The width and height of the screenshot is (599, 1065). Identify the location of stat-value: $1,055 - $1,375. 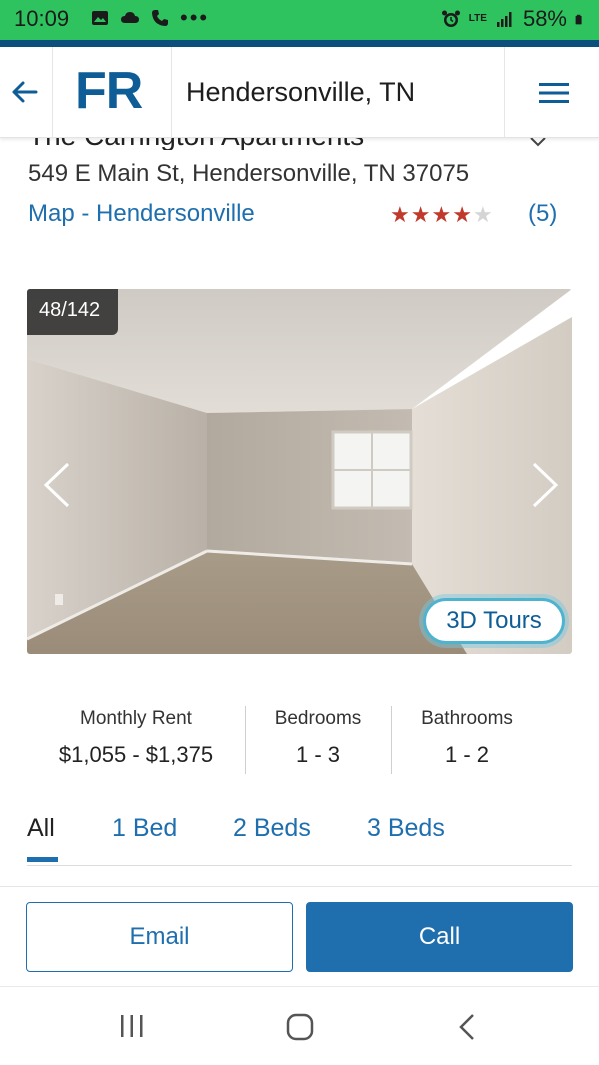
(136, 754).